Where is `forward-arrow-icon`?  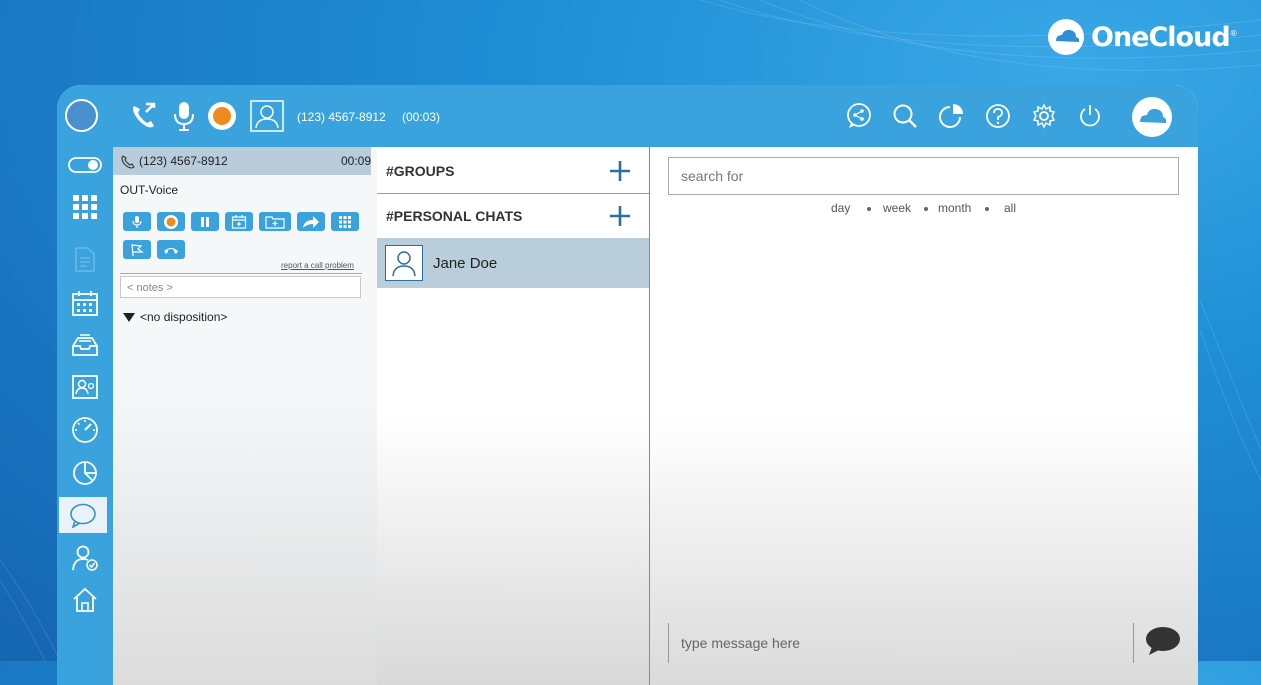
forward-arrow-icon is located at coordinates (311, 221).